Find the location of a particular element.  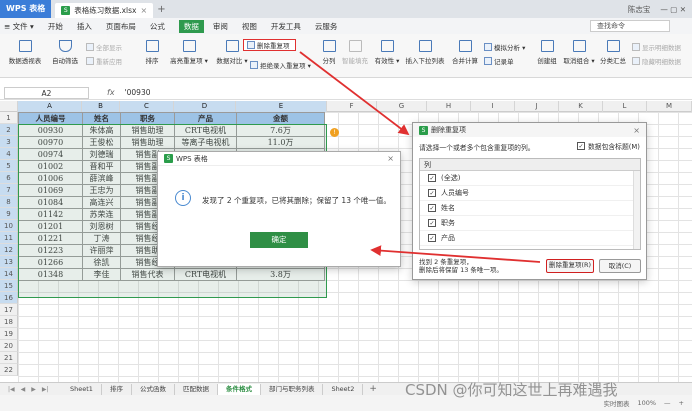

cancel-button: 取消(C) is located at coordinates (620, 266).